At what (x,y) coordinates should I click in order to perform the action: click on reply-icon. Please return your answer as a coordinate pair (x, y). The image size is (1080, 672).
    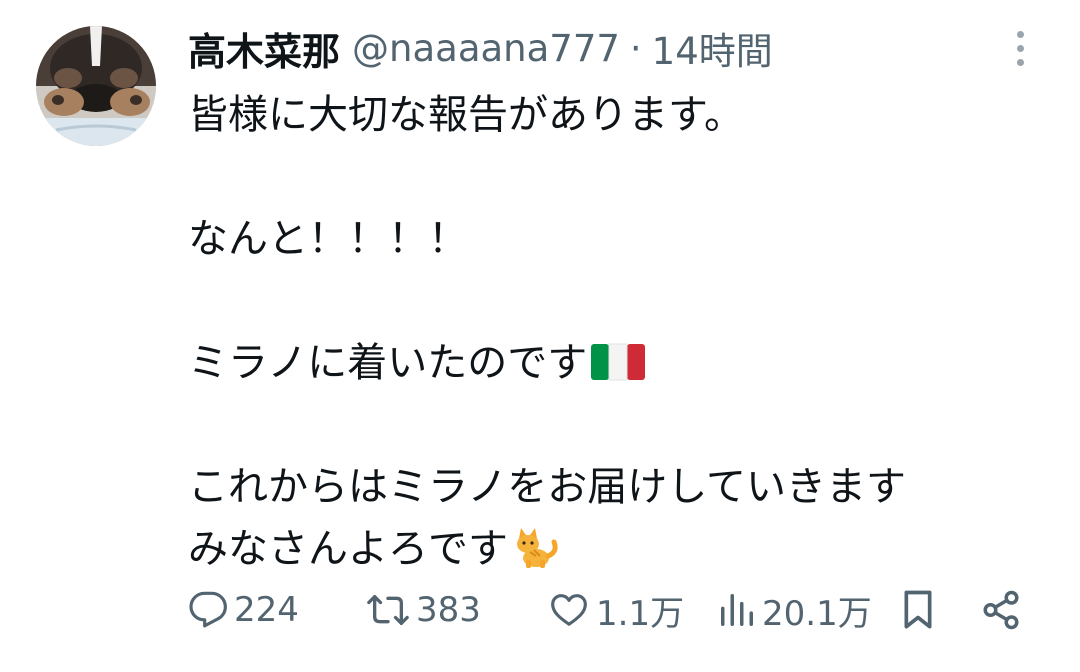
    Looking at the image, I should click on (208, 609).